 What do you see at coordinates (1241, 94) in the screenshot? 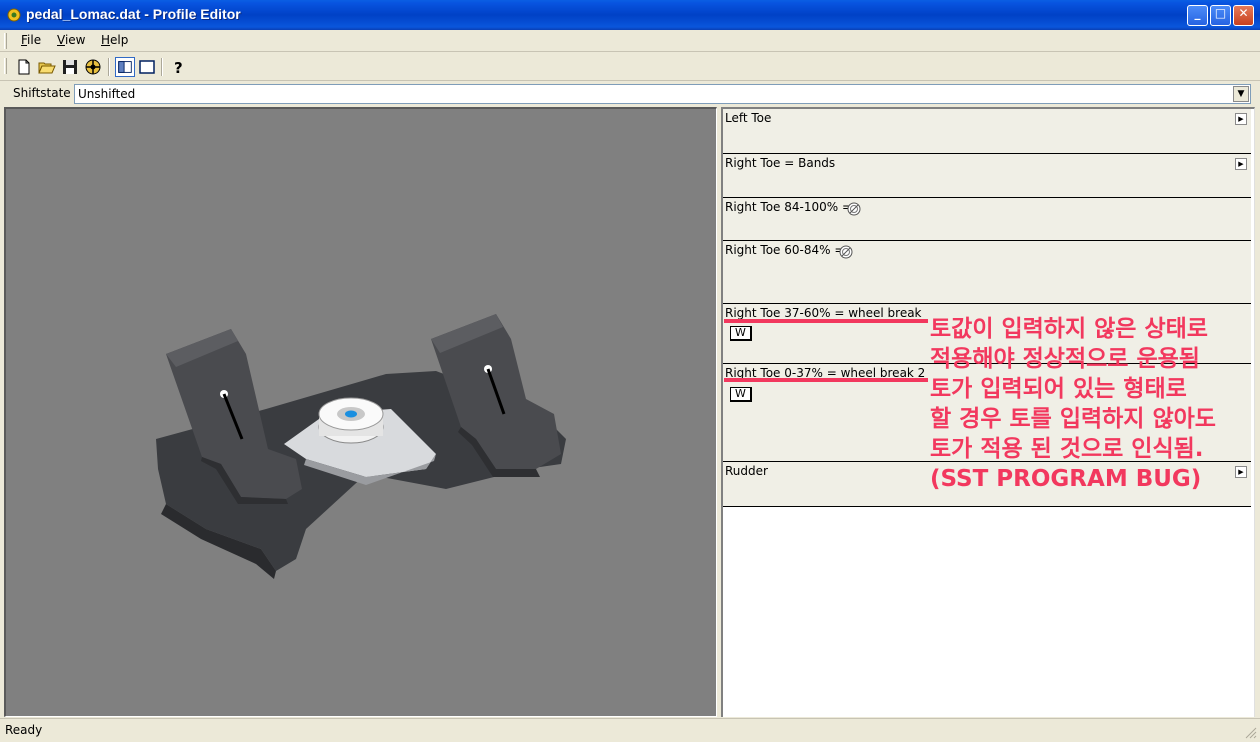
I see `chevron-down-icon: ▼` at bounding box center [1241, 94].